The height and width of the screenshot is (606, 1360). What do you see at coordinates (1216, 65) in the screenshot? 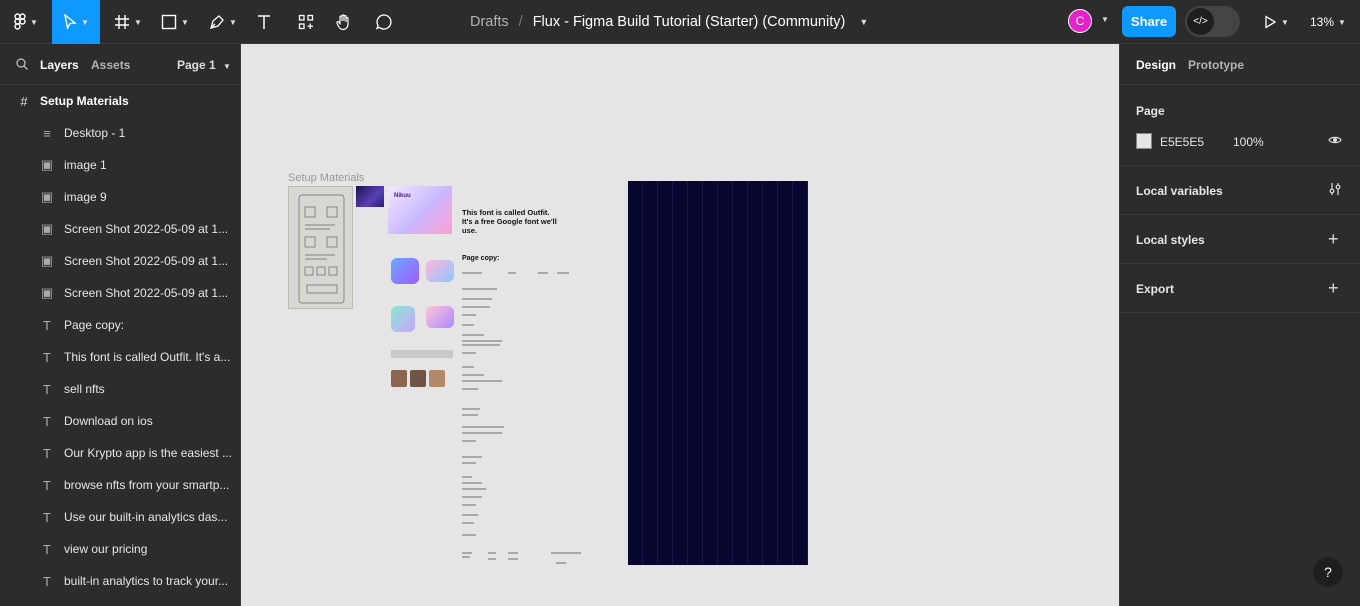
I see `tab-prototype: Prototype` at bounding box center [1216, 65].